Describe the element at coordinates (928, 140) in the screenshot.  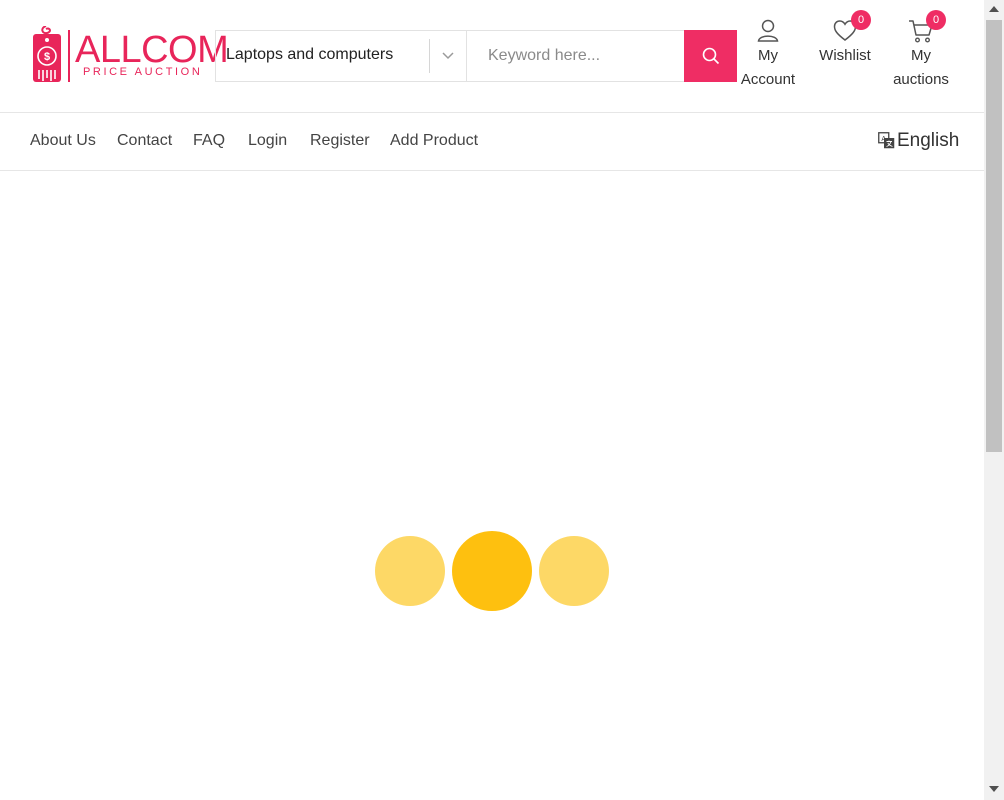
I see `language-label: English` at that location.